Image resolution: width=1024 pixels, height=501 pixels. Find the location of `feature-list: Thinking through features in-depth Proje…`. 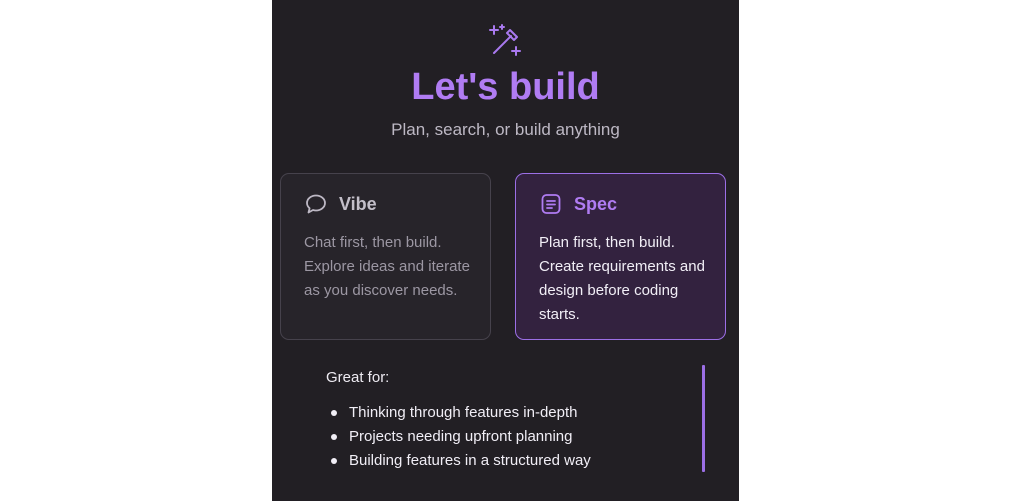

feature-list: Thinking through features in-depth Proje… is located at coordinates (458, 437).